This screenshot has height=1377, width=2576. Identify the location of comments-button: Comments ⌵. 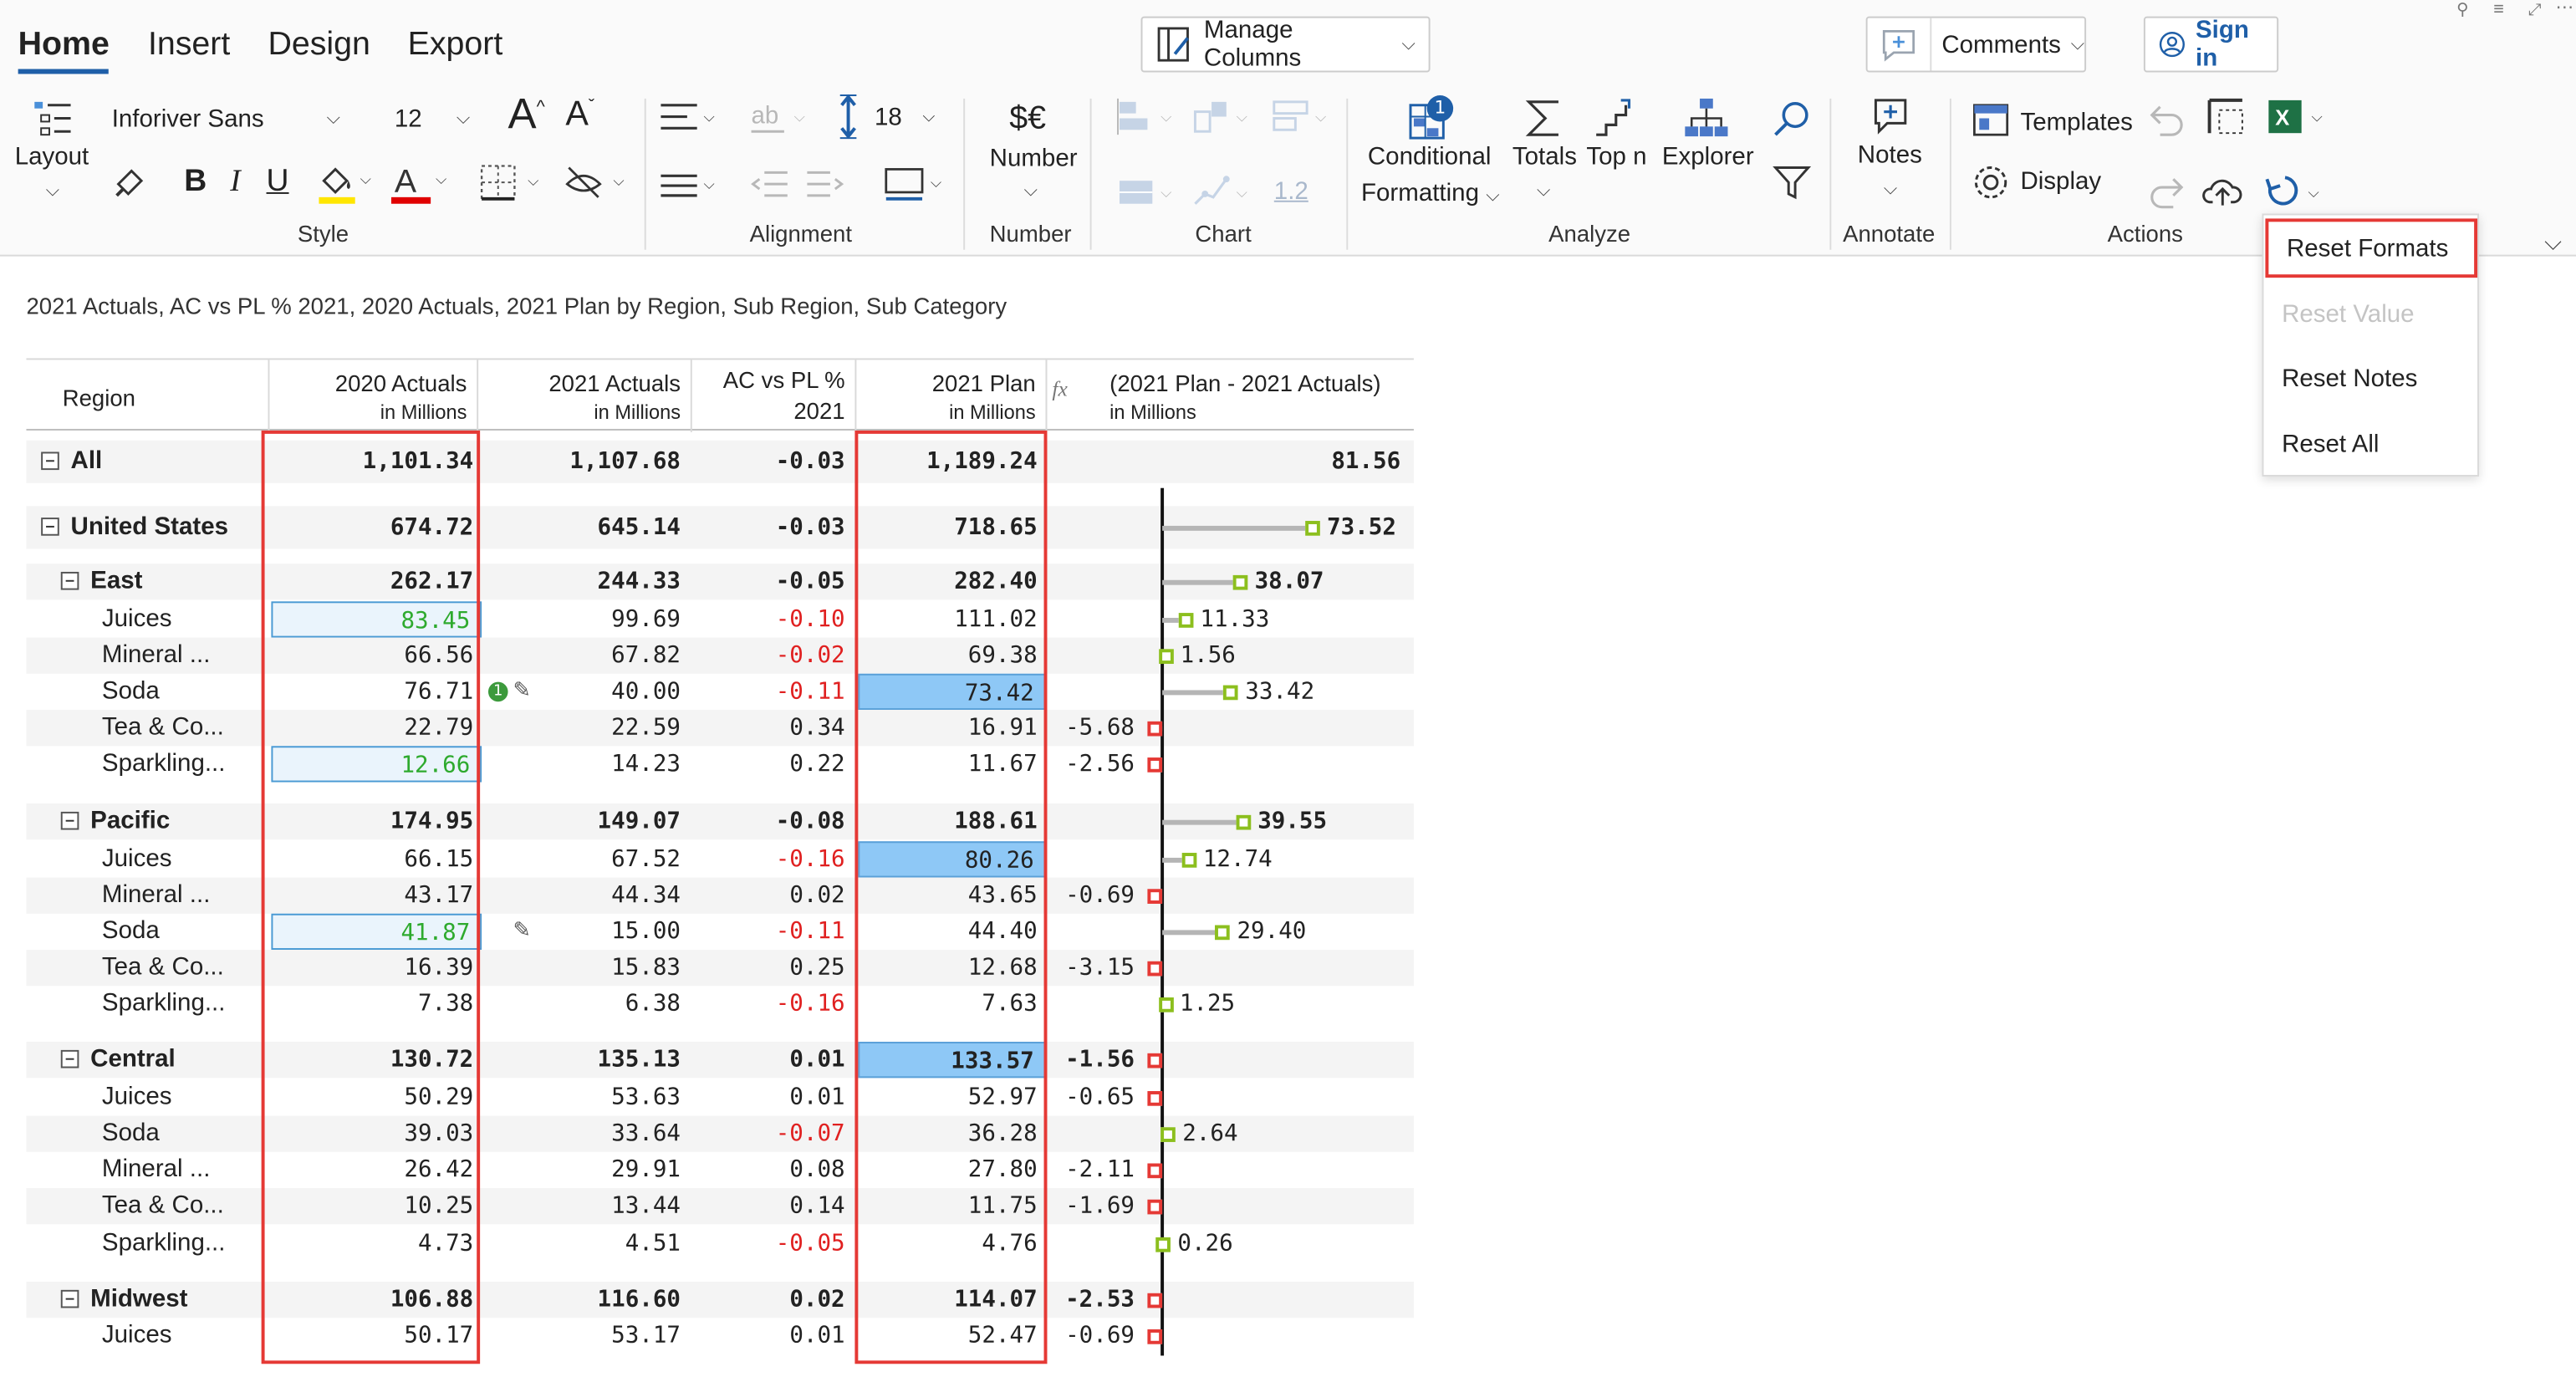
(1976, 44).